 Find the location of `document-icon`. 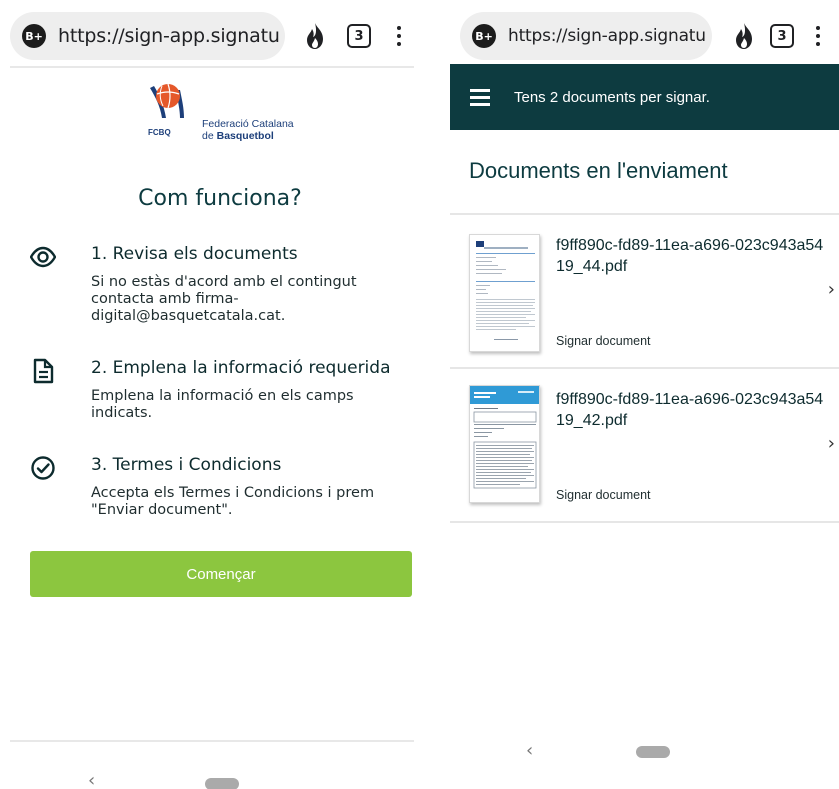

document-icon is located at coordinates (43, 371).